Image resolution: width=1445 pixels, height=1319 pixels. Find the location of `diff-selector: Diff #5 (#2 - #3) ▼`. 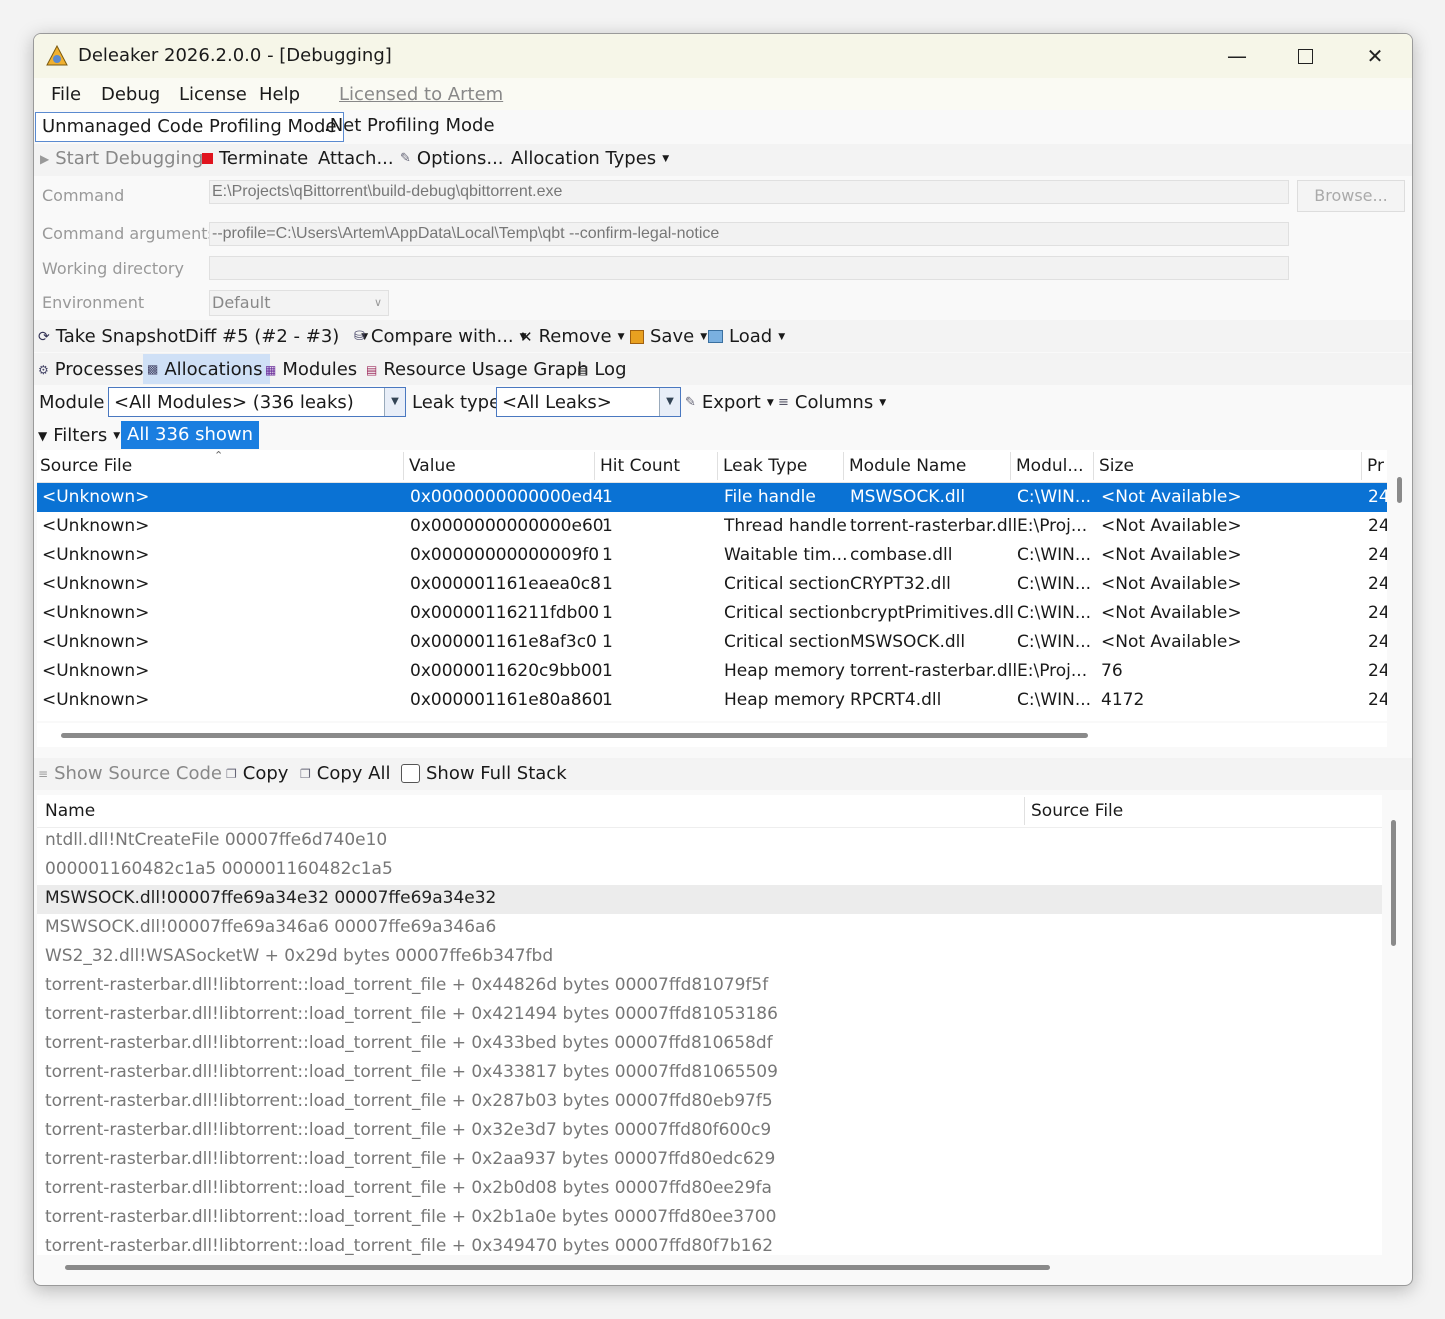

diff-selector: Diff #5 (#2 - #3) ▼ is located at coordinates (276, 336).